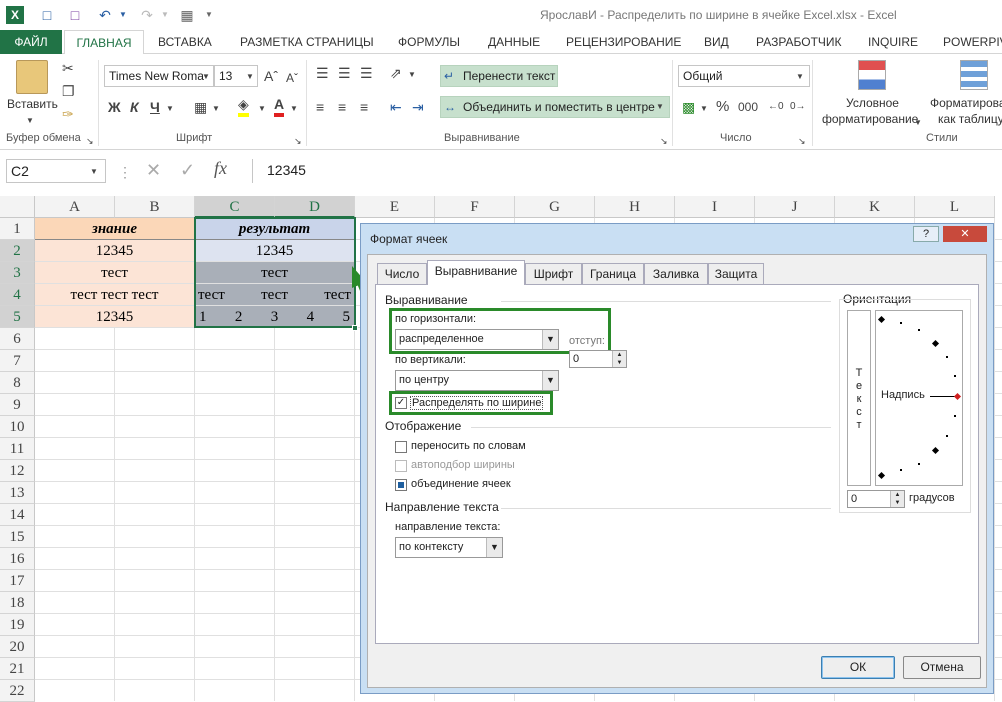 The height and width of the screenshot is (702, 1002). What do you see at coordinates (748, 107) in the screenshot?
I see `thousands-button: 000` at bounding box center [748, 107].